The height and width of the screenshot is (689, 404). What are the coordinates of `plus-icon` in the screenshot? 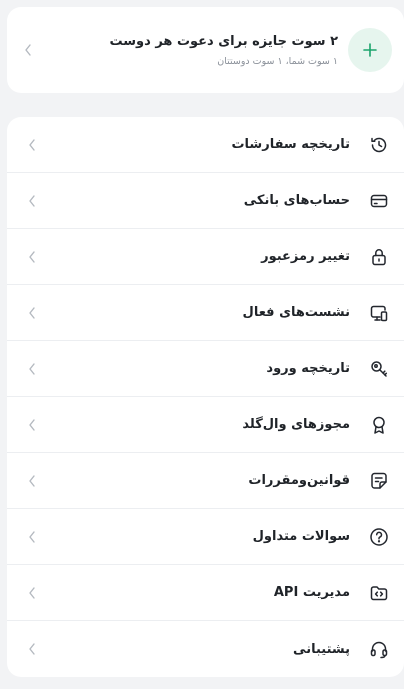 It's located at (370, 50).